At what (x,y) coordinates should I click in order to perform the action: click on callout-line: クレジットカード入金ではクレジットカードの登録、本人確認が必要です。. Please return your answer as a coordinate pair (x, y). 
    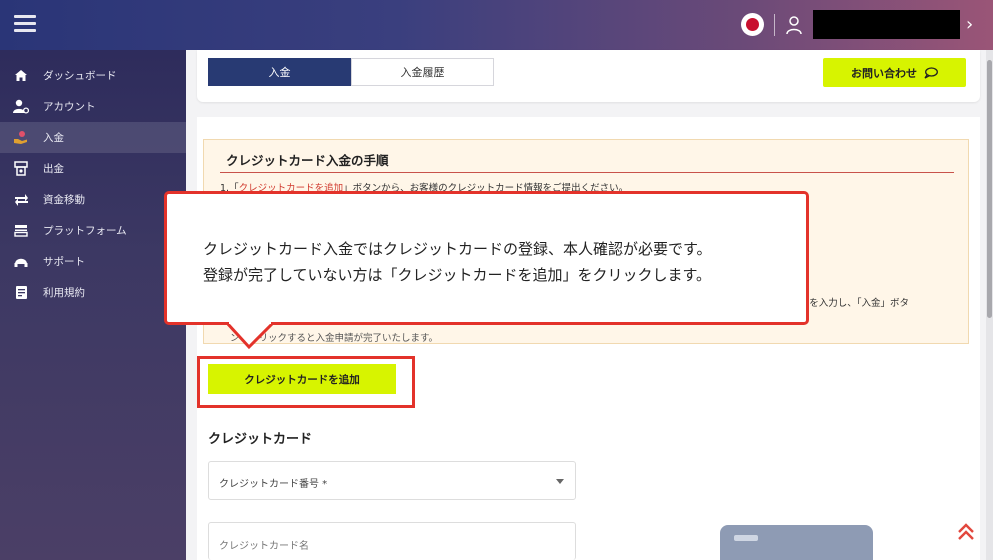
    Looking at the image, I should click on (457, 249).